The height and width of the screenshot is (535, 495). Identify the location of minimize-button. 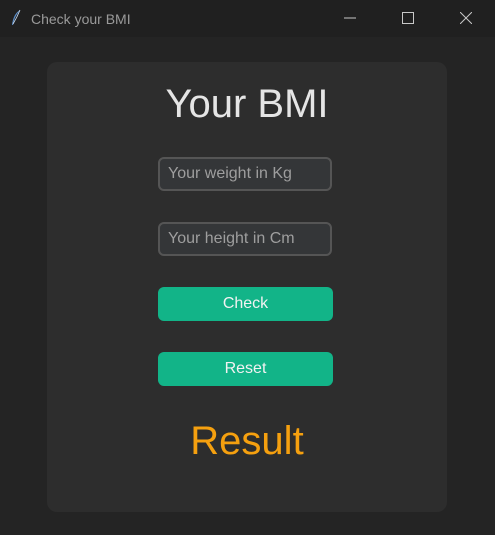
(350, 18).